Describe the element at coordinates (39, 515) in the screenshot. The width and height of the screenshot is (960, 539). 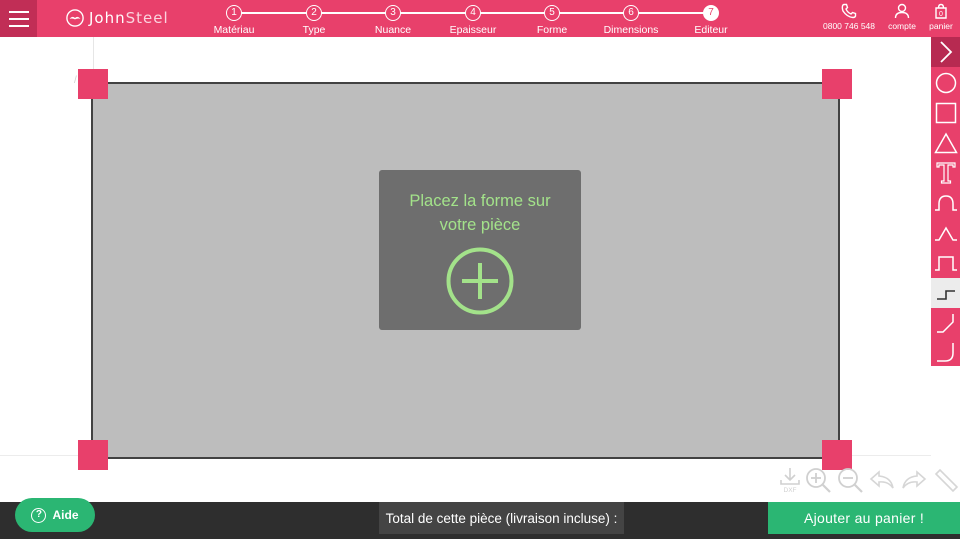
I see `question-icon: ?` at that location.